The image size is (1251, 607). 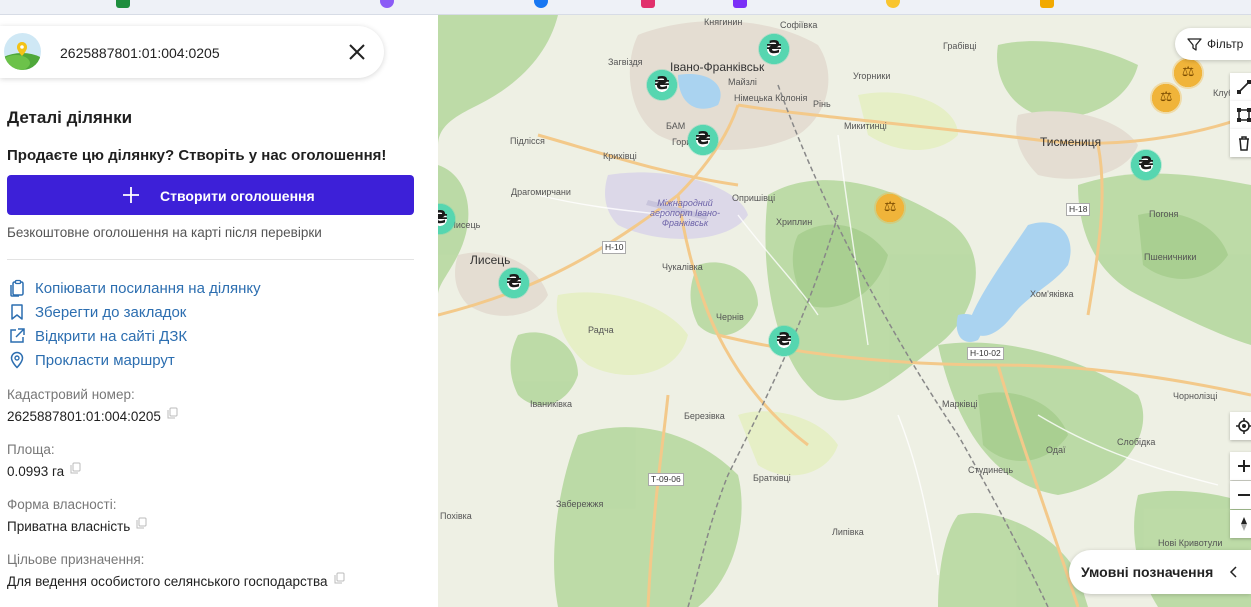 I want to click on road-tag: Н-10-02, so click(x=985, y=353).